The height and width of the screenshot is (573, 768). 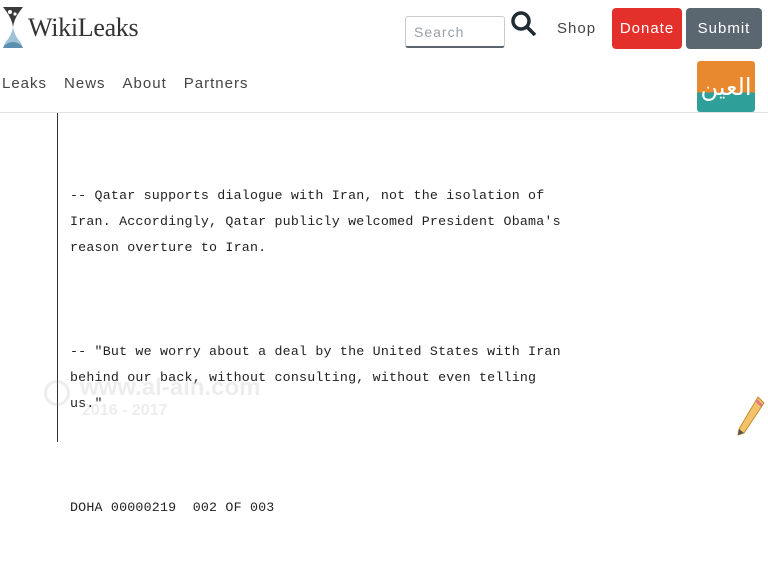 What do you see at coordinates (83, 27) in the screenshot?
I see `logo-text: WikiLeaks` at bounding box center [83, 27].